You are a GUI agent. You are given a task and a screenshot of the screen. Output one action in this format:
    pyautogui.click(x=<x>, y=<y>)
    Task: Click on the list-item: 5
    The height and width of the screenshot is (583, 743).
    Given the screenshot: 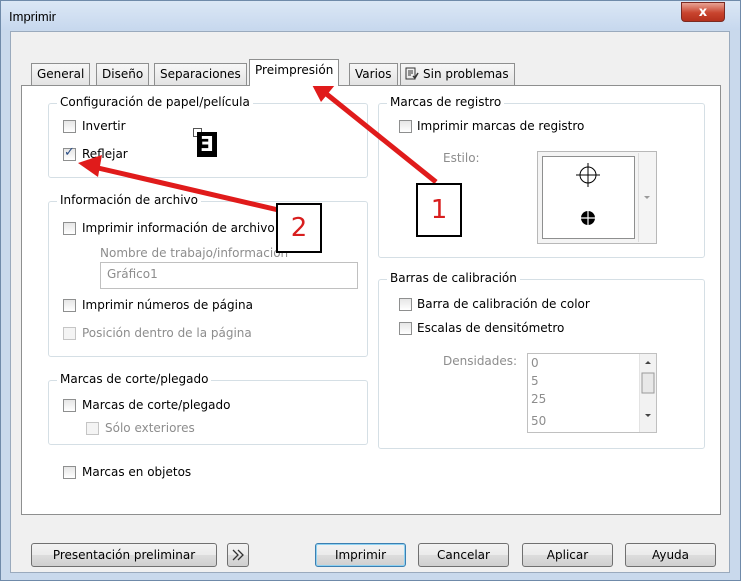 What is the action you would take?
    pyautogui.click(x=535, y=381)
    